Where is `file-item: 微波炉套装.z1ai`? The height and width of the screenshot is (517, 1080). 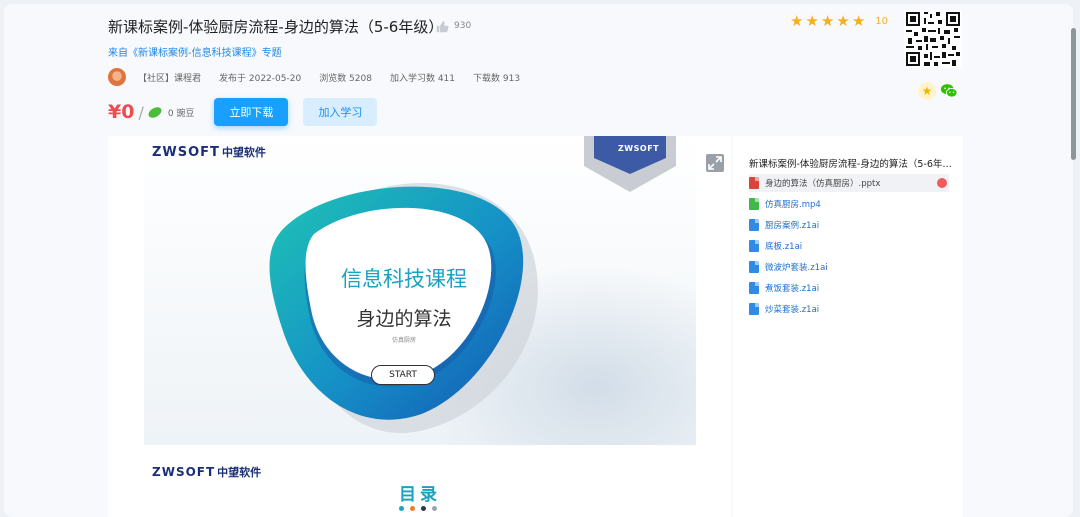
file-item: 微波炉套装.z1ai is located at coordinates (849, 267).